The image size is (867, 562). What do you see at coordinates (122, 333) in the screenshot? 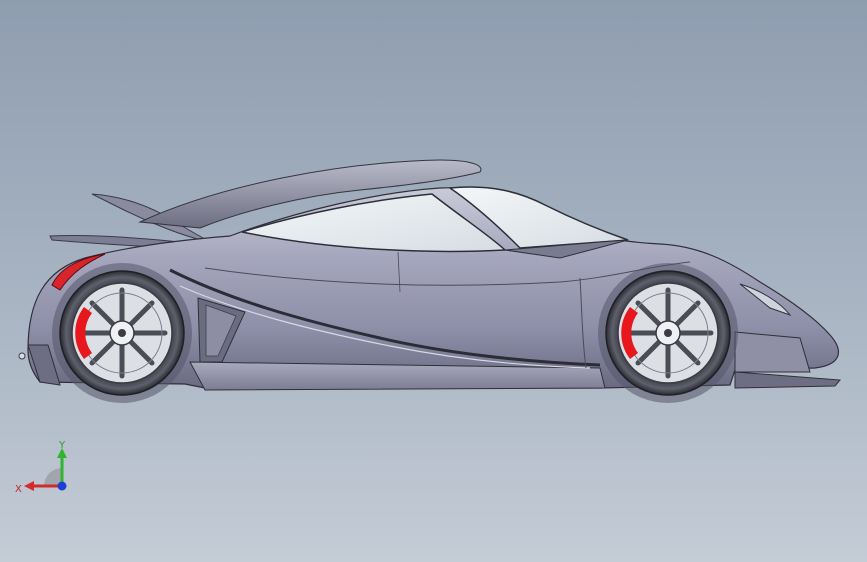
I see `rear-wheel` at bounding box center [122, 333].